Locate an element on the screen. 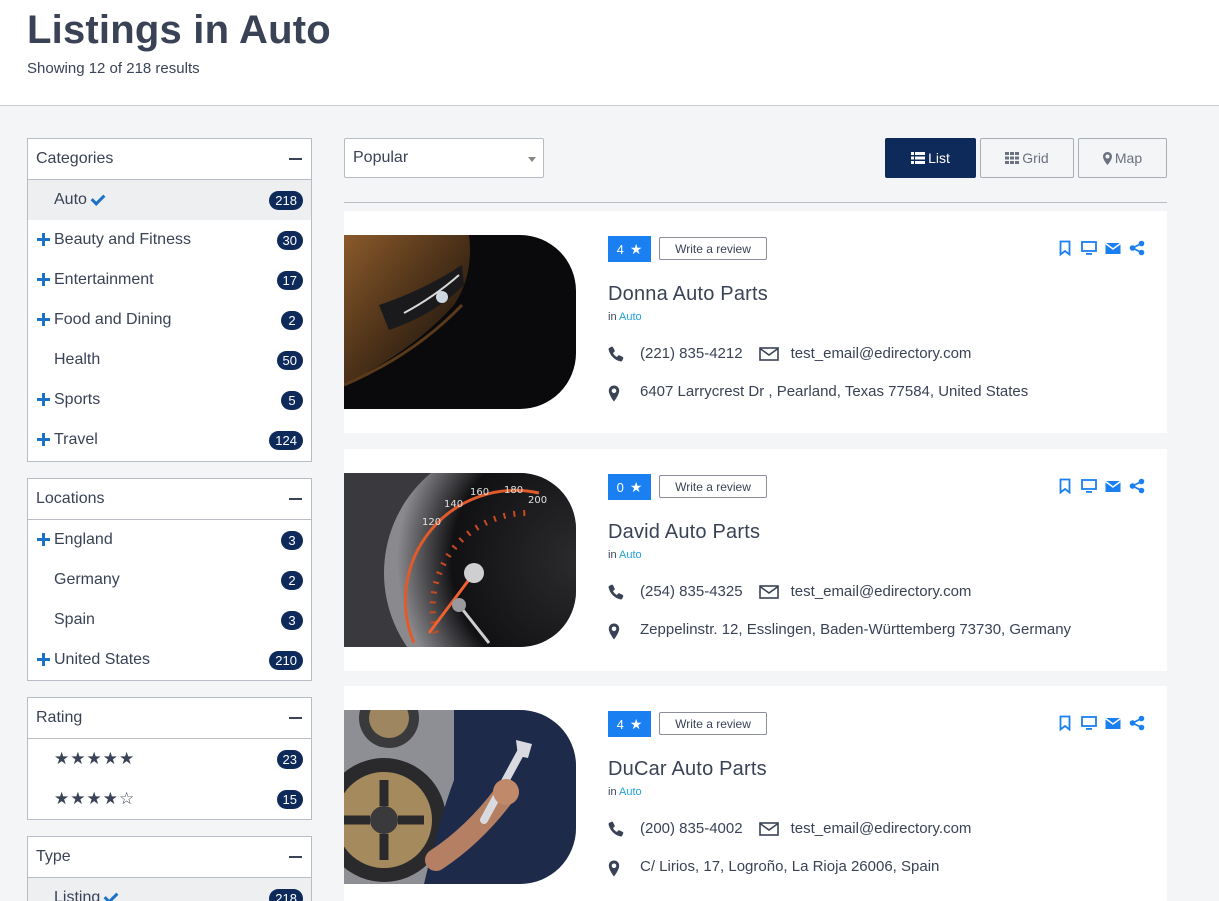  count-badge: 5 is located at coordinates (292, 400).